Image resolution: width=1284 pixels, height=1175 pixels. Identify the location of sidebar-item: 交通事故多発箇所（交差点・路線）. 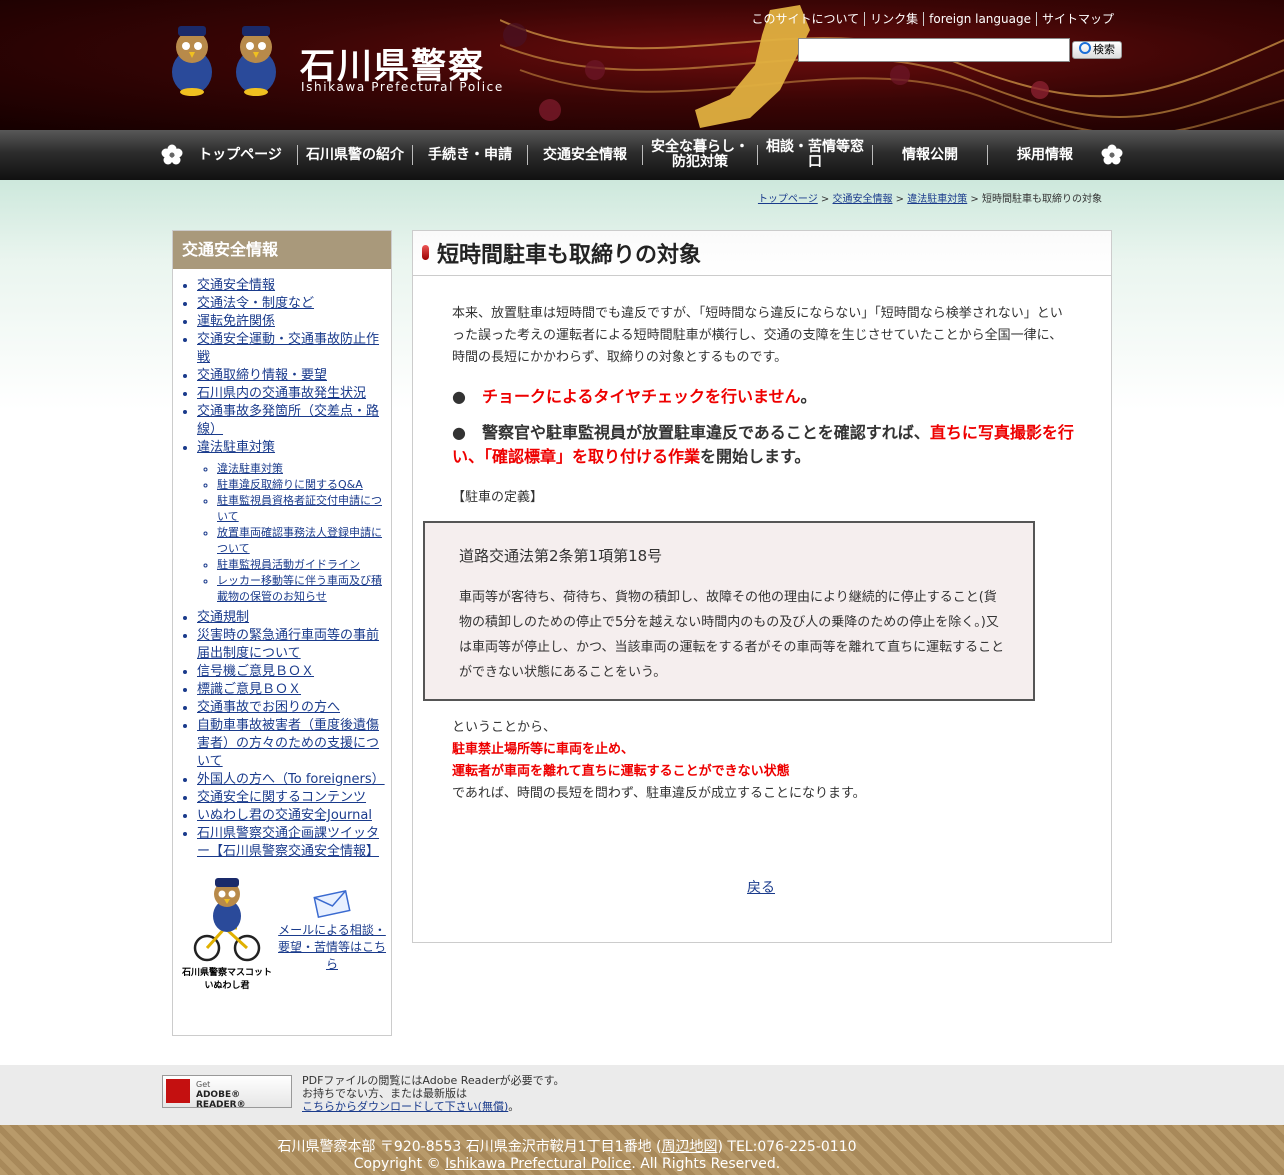
(294, 421).